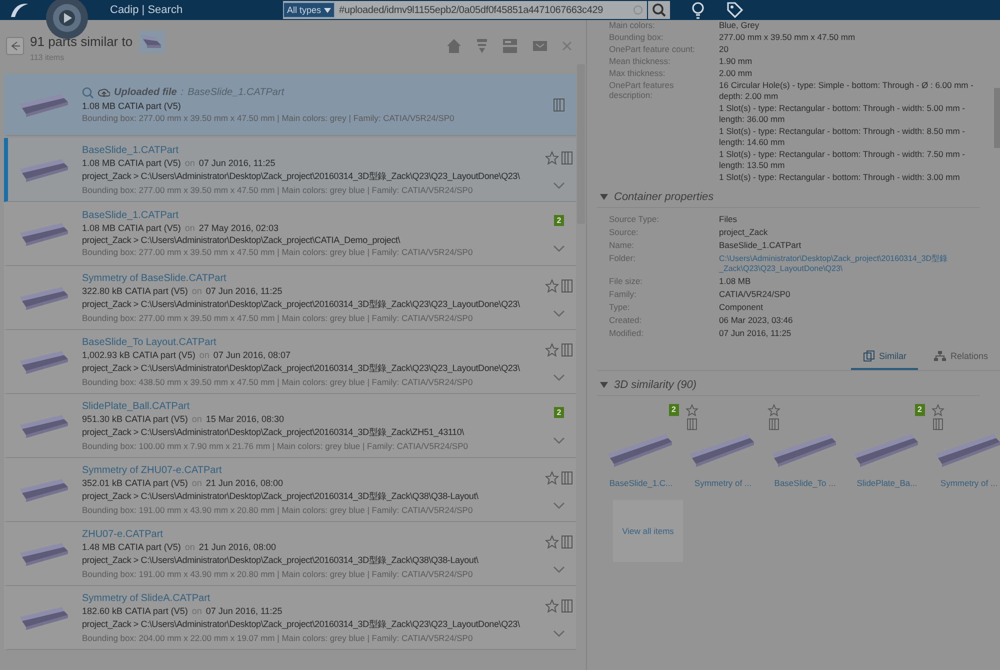 The height and width of the screenshot is (670, 1000). What do you see at coordinates (735, 281) in the screenshot?
I see `property-value: 1.08 MB` at bounding box center [735, 281].